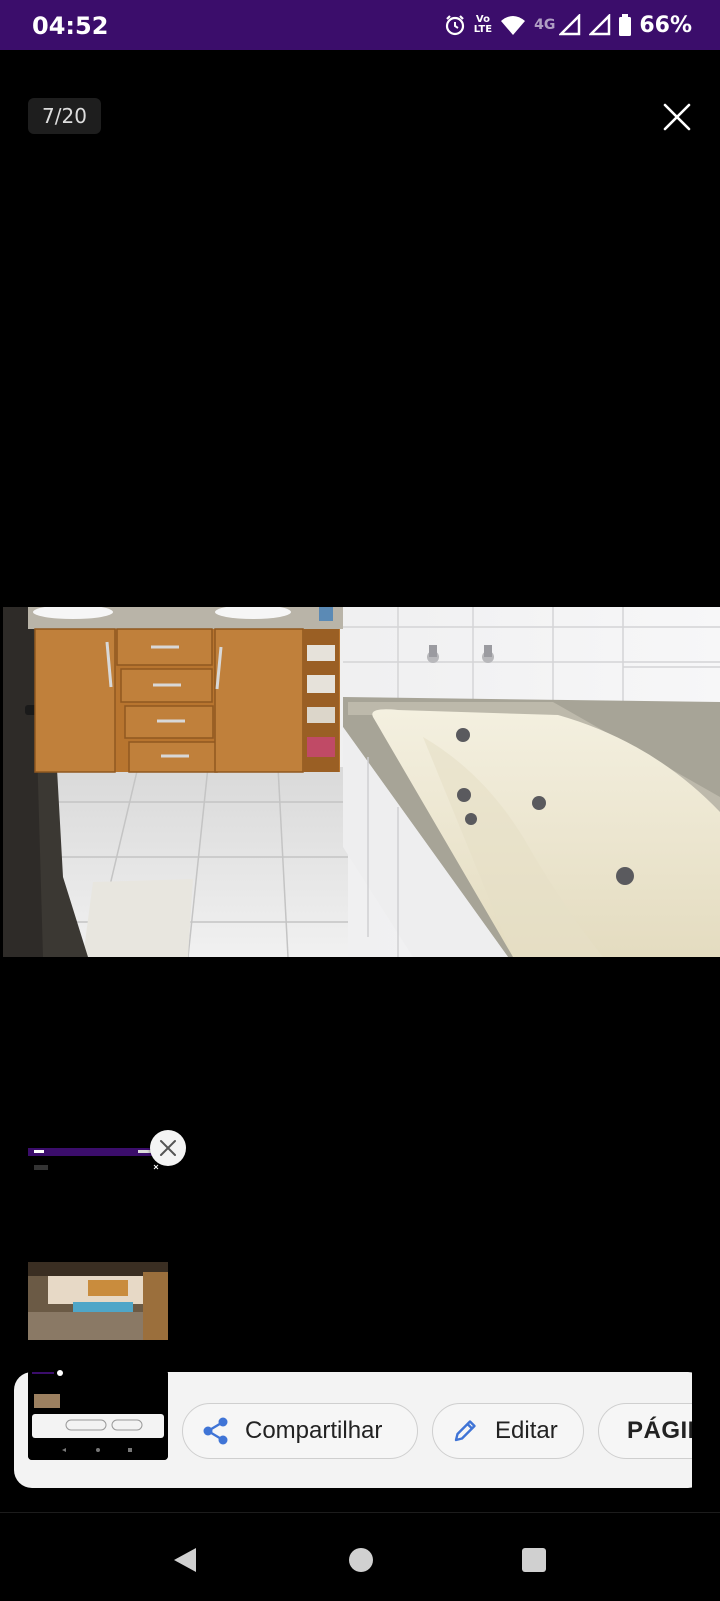 Image resolution: width=720 pixels, height=1601 pixels. What do you see at coordinates (526, 1430) in the screenshot?
I see `edit-label: Editar` at bounding box center [526, 1430].